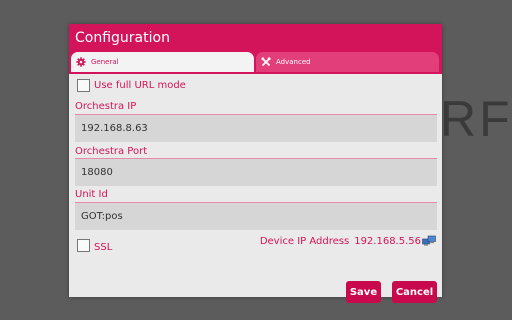 The width and height of the screenshot is (512, 320). What do you see at coordinates (111, 151) in the screenshot?
I see `orchestra-port-label: Orchestra Port` at bounding box center [111, 151].